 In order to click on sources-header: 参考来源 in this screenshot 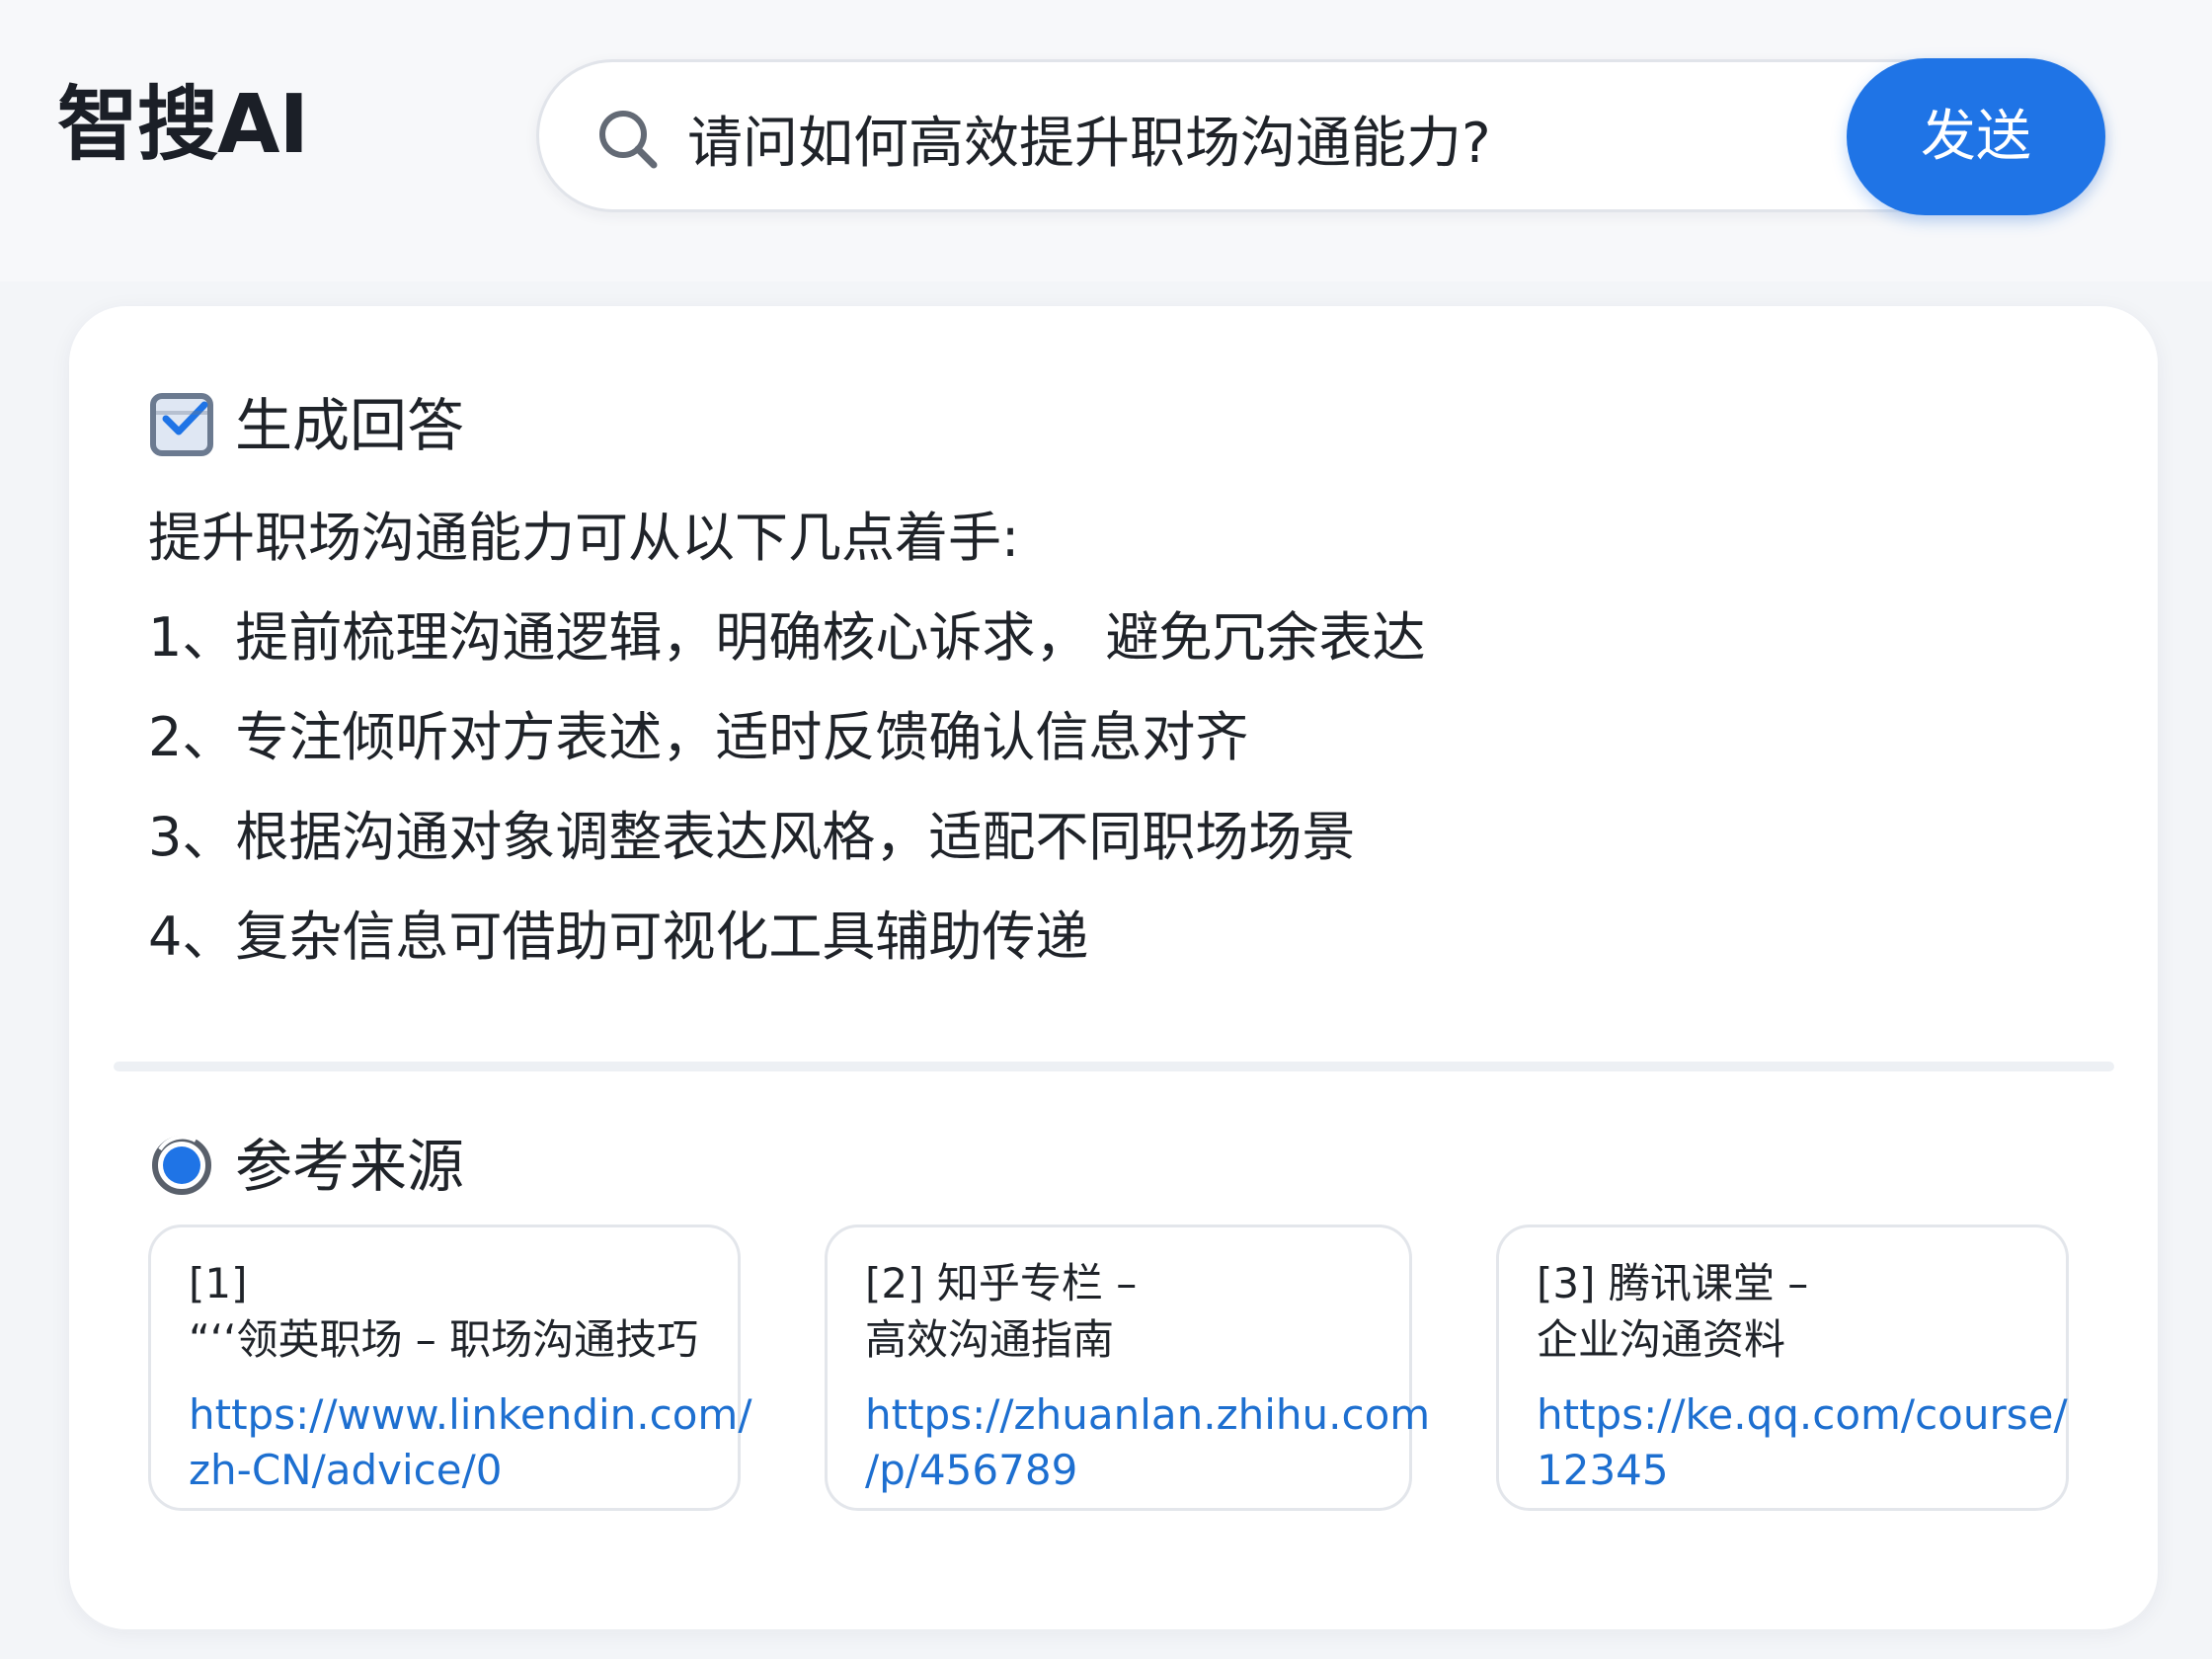, I will do `click(445, 1165)`.